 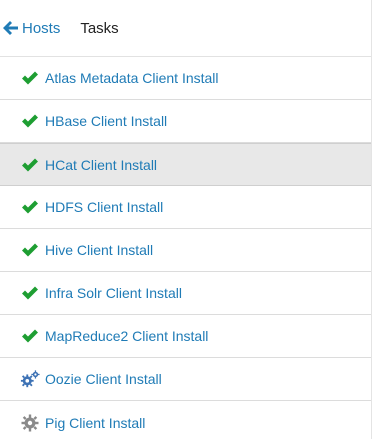 I want to click on task-row: Infra Solr Client Install, so click(x=185, y=293).